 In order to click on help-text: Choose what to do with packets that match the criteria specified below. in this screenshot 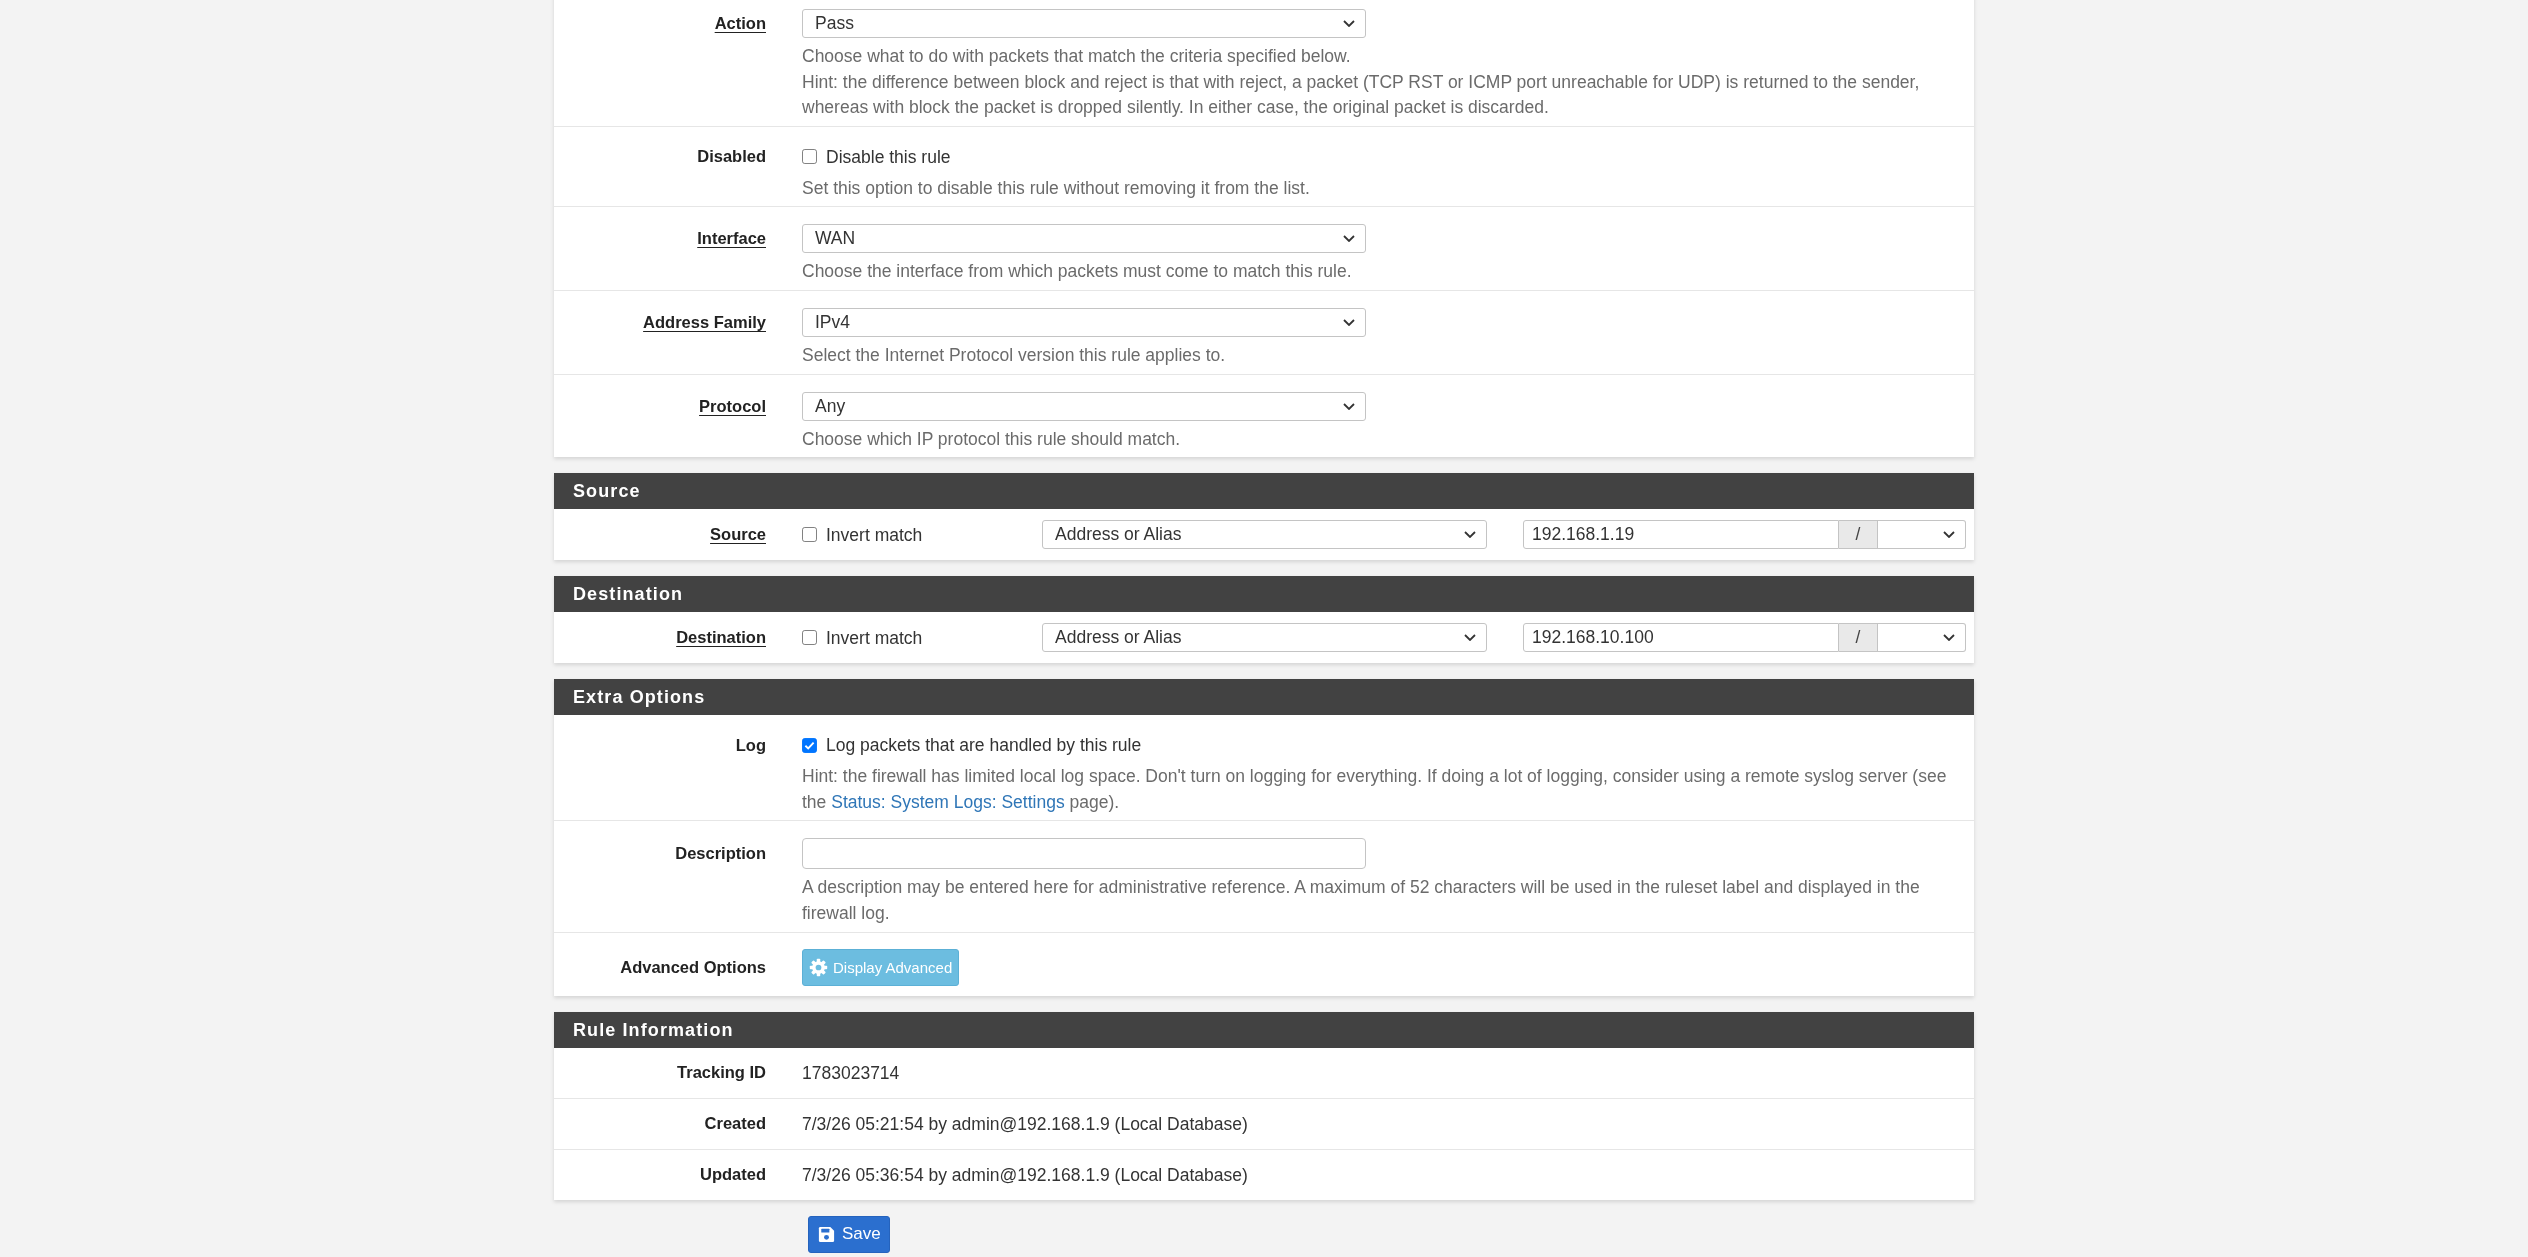, I will do `click(1077, 56)`.